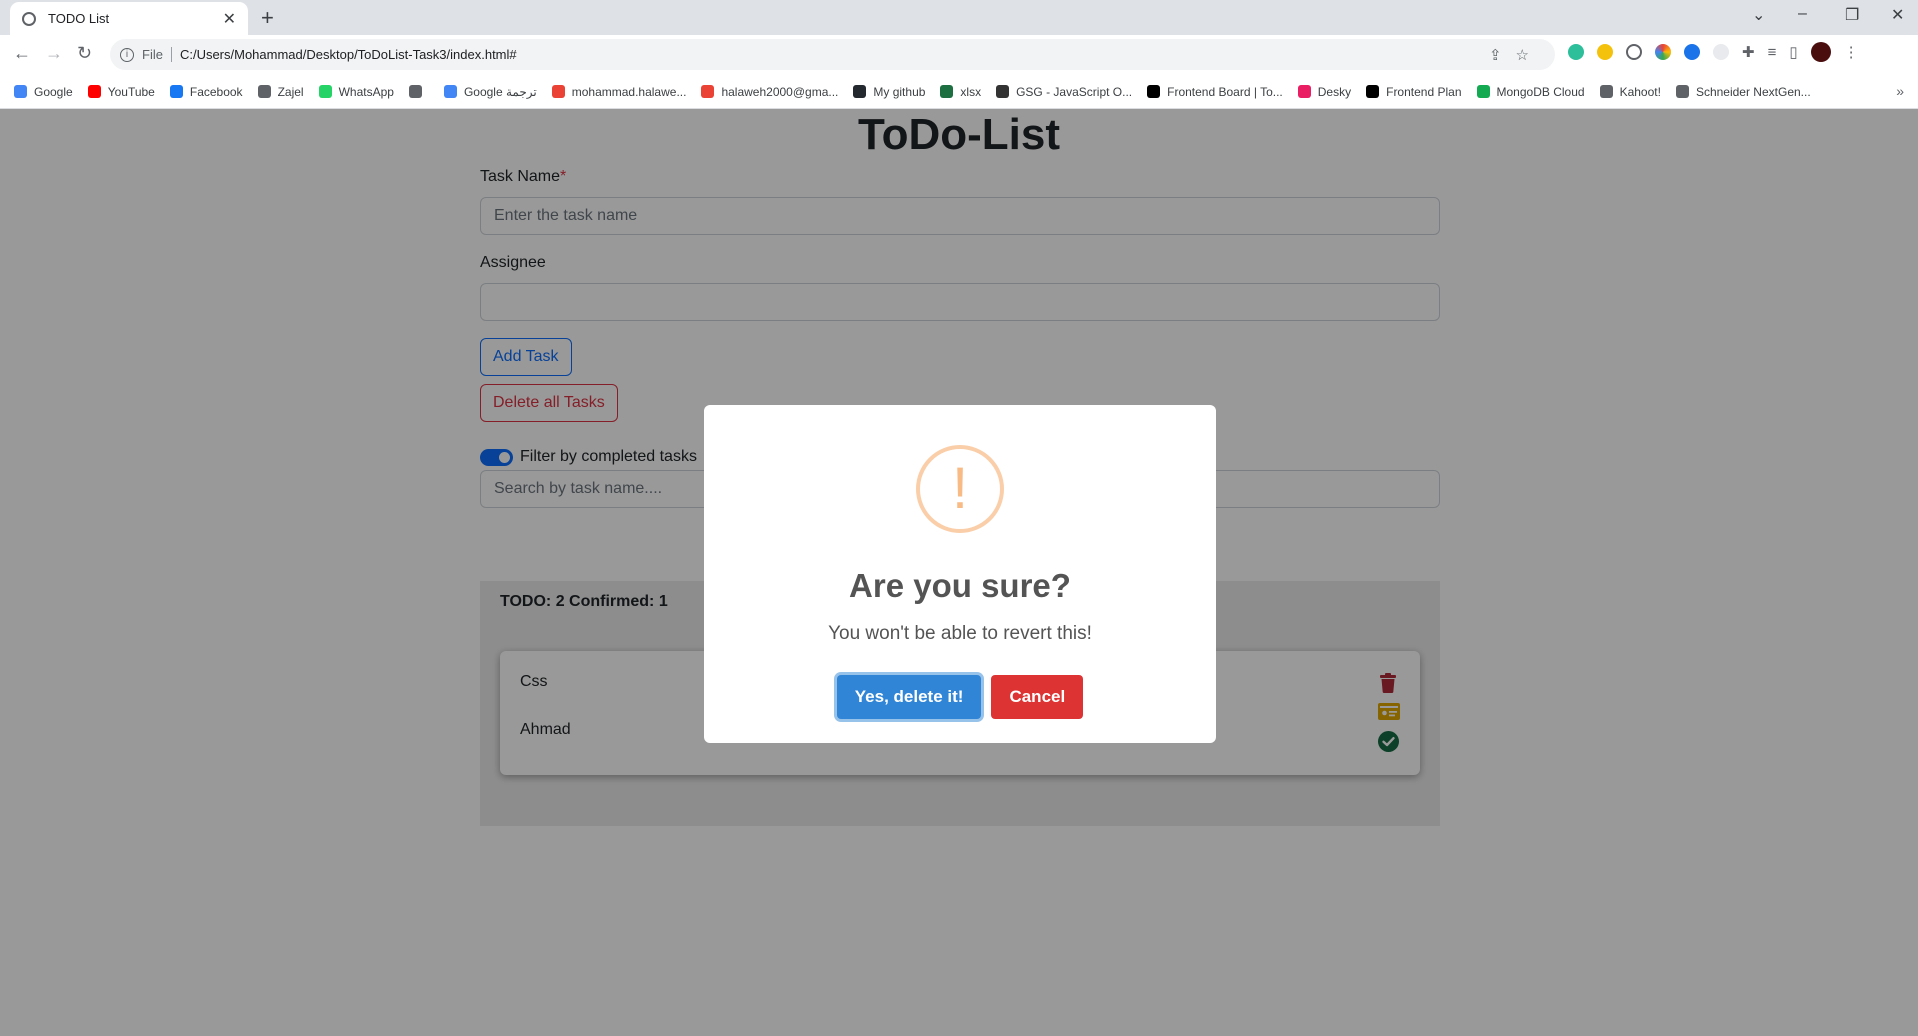  I want to click on dialog-actions: Yes, delete it! Cancel, so click(960, 697).